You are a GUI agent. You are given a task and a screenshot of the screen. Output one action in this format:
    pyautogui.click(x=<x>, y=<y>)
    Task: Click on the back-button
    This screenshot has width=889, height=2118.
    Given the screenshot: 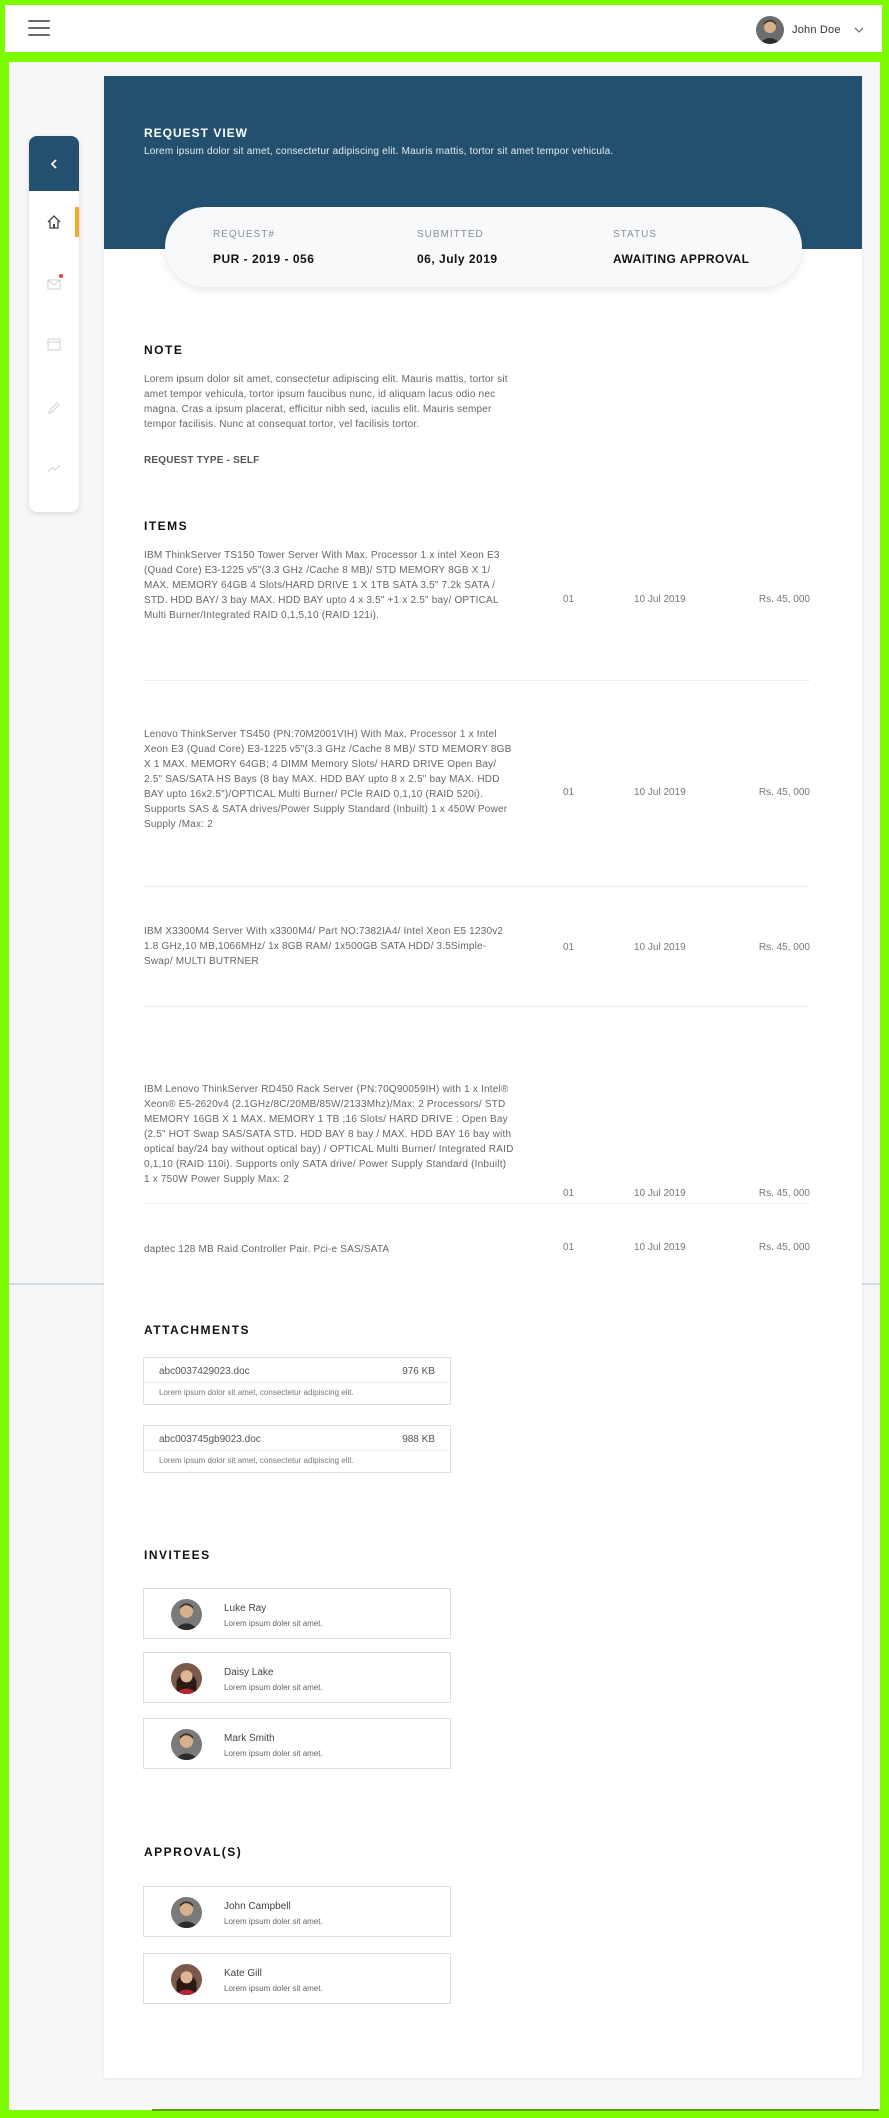 What is the action you would take?
    pyautogui.click(x=54, y=163)
    